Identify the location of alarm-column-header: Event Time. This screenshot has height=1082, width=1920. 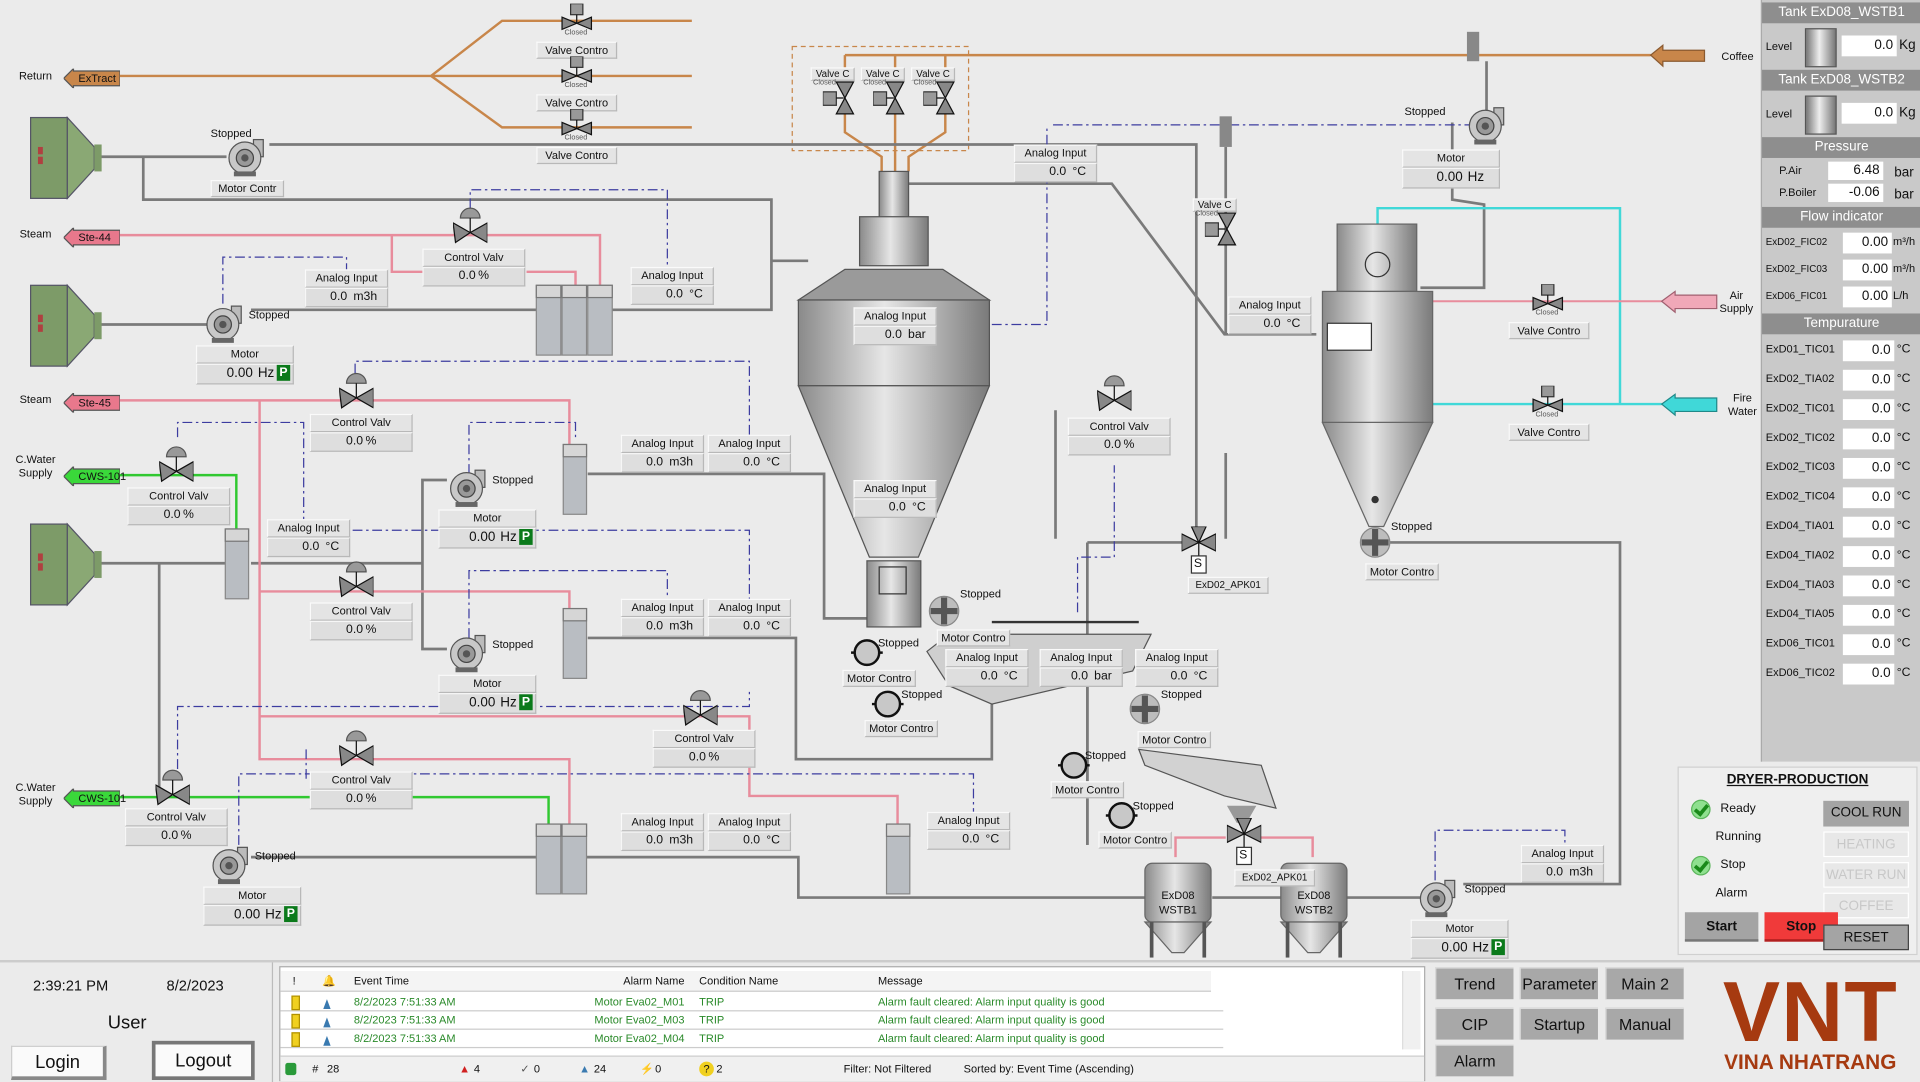
(381, 981).